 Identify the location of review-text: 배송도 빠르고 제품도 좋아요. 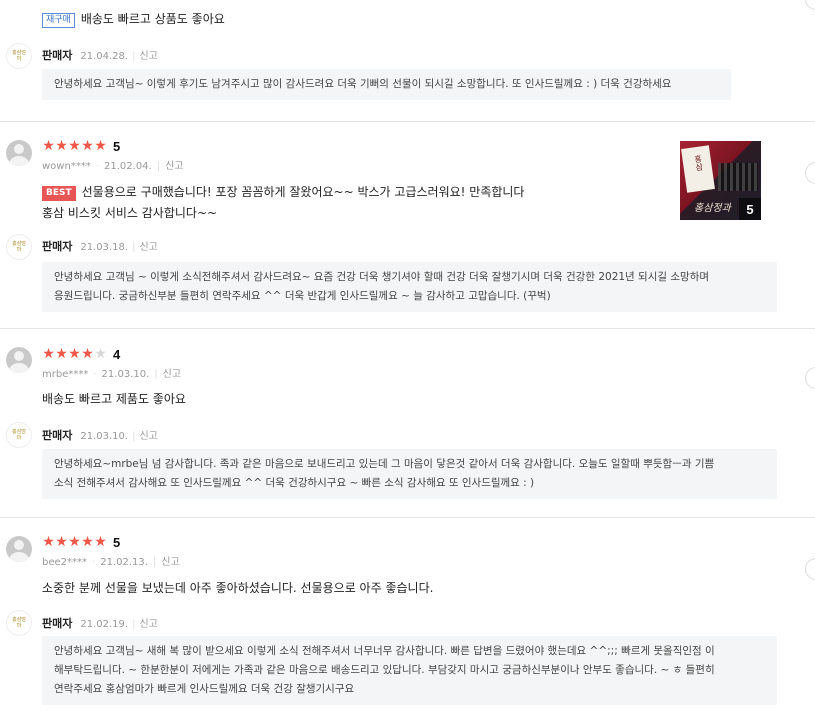
(114, 399).